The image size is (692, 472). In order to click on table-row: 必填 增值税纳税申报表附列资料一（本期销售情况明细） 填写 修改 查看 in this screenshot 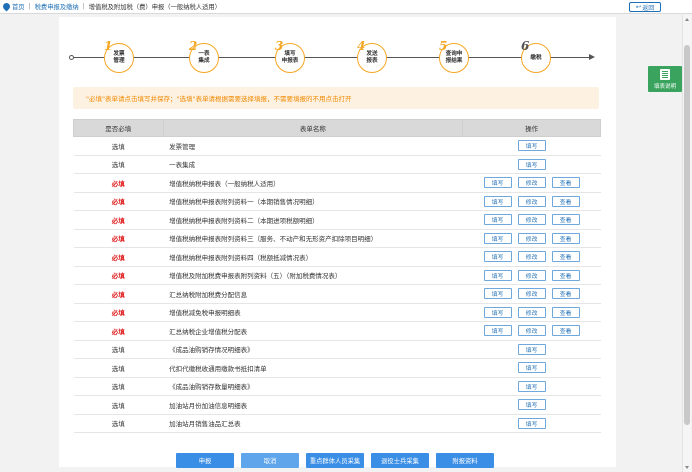, I will do `click(337, 201)`.